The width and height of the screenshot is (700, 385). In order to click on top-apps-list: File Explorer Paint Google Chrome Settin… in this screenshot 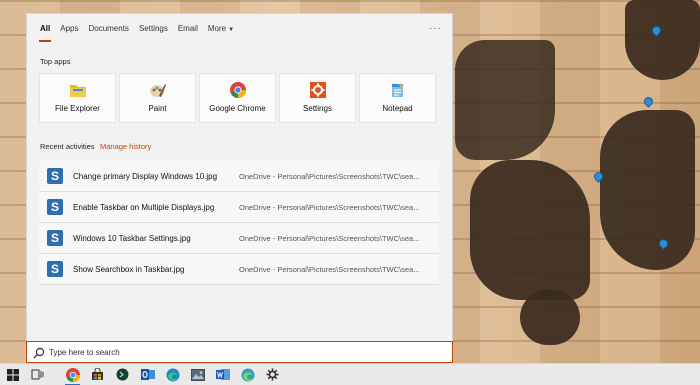, I will do `click(237, 98)`.